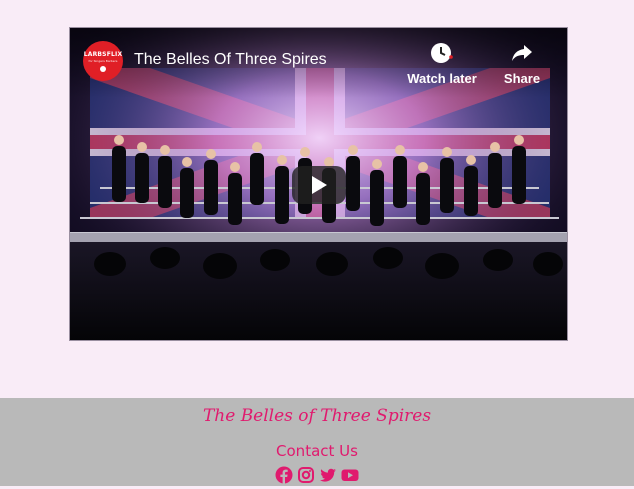  Describe the element at coordinates (350, 475) in the screenshot. I see `youtube-icon` at that location.